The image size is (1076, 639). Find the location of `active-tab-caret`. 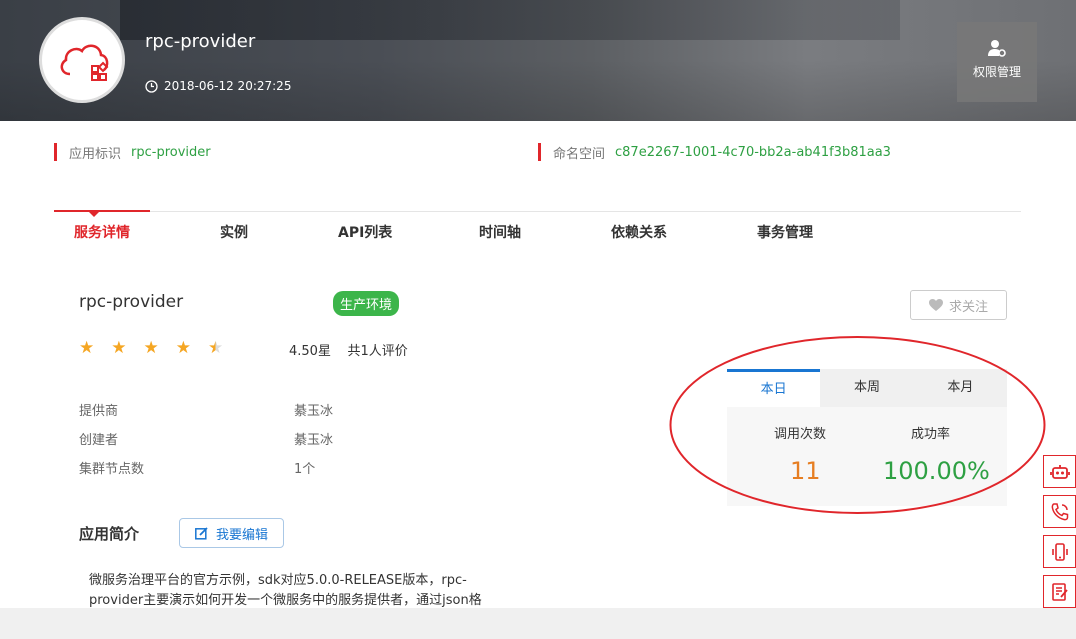

active-tab-caret is located at coordinates (94, 214).